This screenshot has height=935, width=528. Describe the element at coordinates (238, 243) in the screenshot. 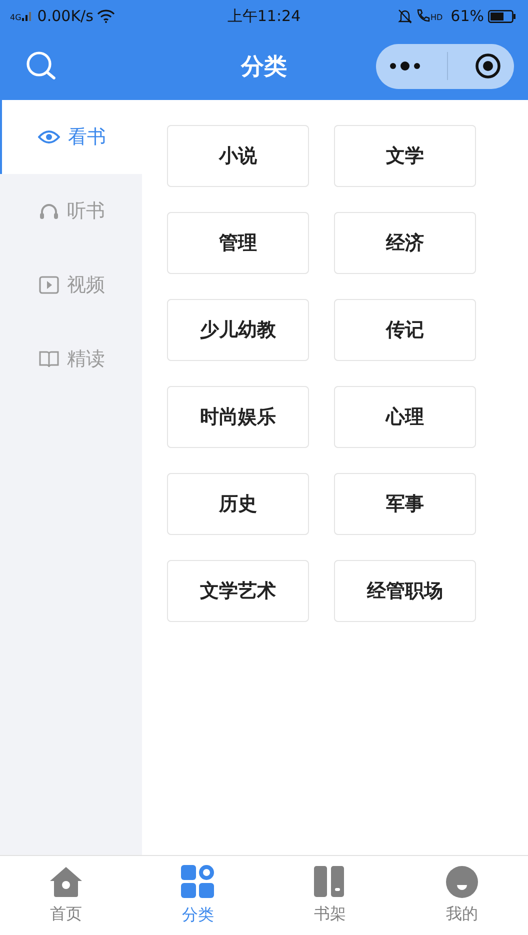

I see `category-button: 管理` at that location.